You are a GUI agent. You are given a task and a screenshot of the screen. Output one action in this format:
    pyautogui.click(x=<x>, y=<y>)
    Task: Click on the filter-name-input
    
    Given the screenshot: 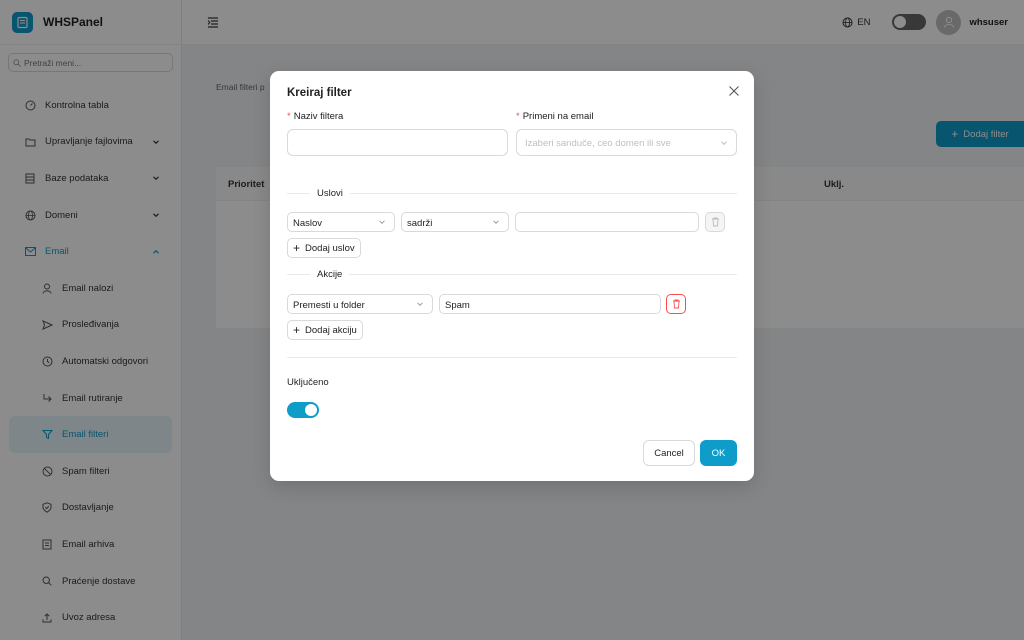 What is the action you would take?
    pyautogui.click(x=397, y=142)
    